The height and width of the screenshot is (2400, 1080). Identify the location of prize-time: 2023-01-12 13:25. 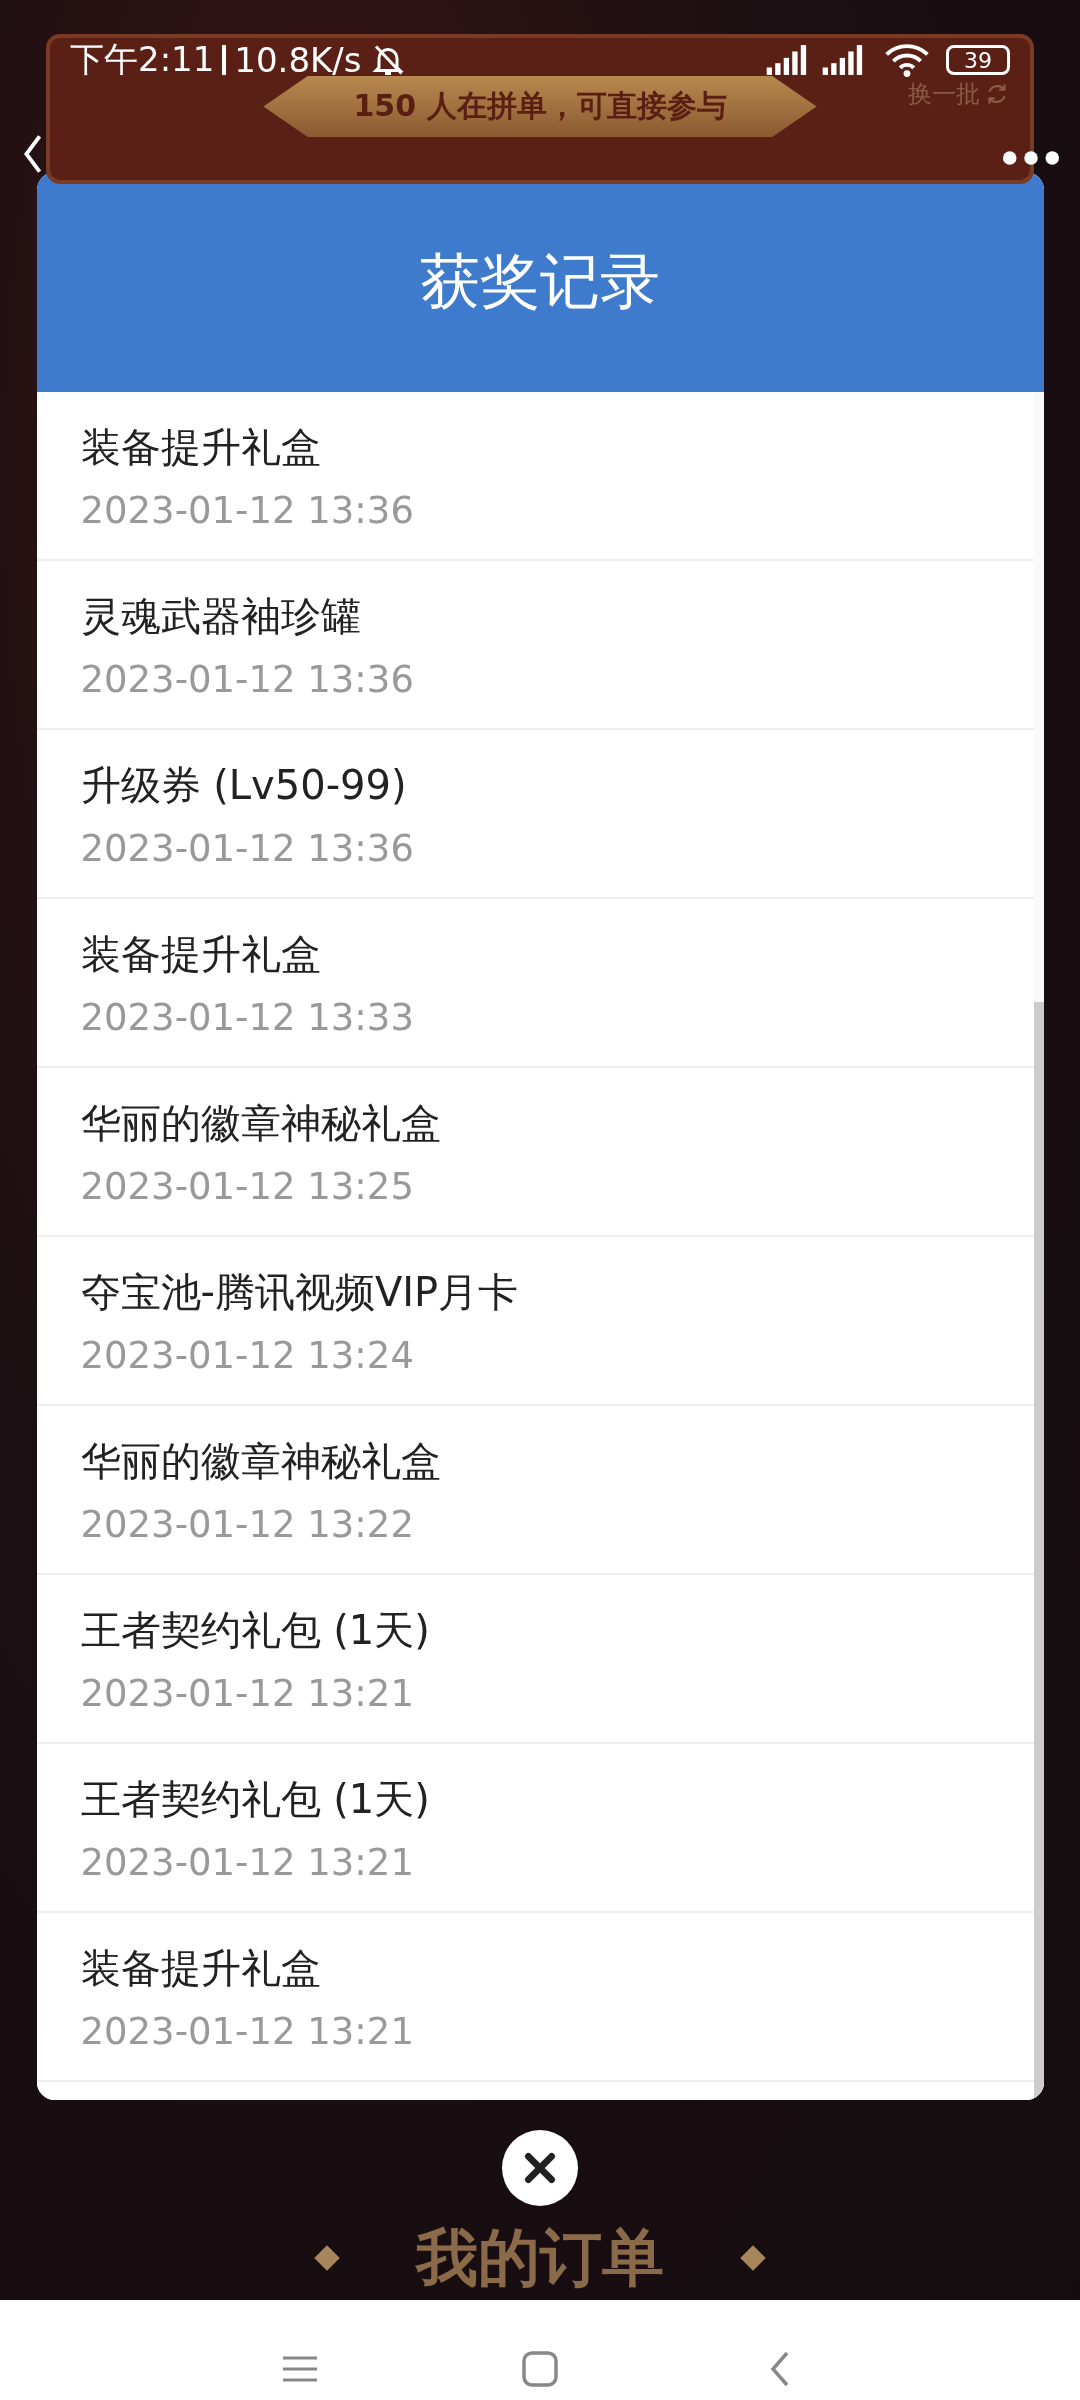
(247, 1186).